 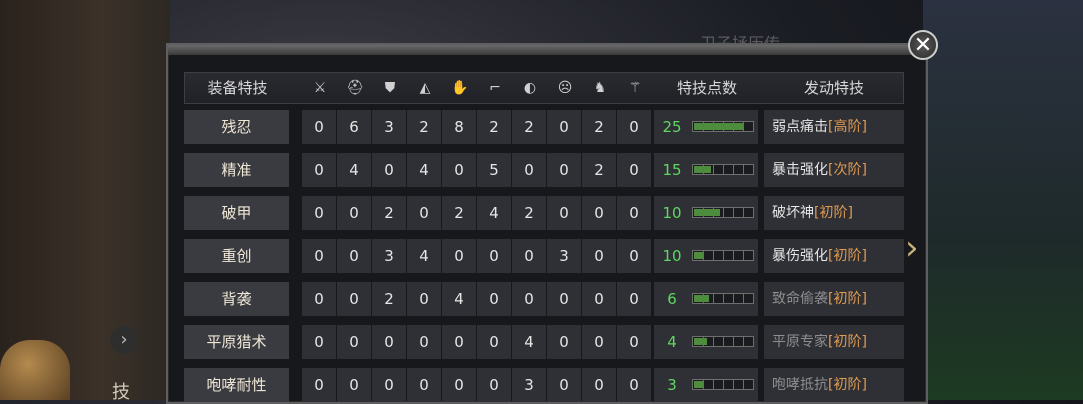 What do you see at coordinates (495, 88) in the screenshot?
I see `boot-icon: ⌐` at bounding box center [495, 88].